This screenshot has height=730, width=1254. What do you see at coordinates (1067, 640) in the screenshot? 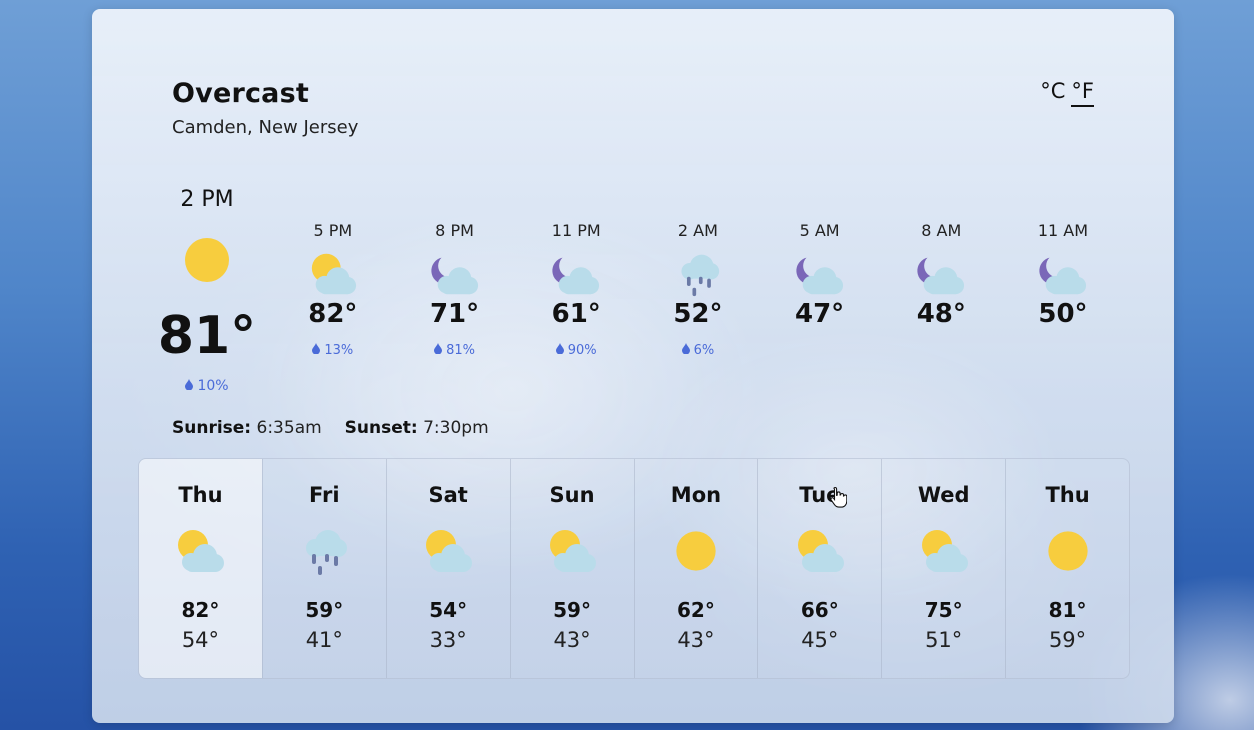
I see `day-low: 59°` at bounding box center [1067, 640].